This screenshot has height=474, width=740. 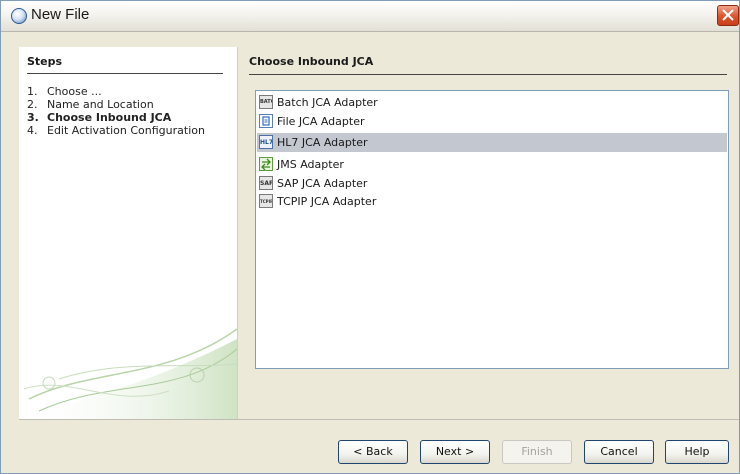 What do you see at coordinates (100, 104) in the screenshot?
I see `step-label: Name and Location` at bounding box center [100, 104].